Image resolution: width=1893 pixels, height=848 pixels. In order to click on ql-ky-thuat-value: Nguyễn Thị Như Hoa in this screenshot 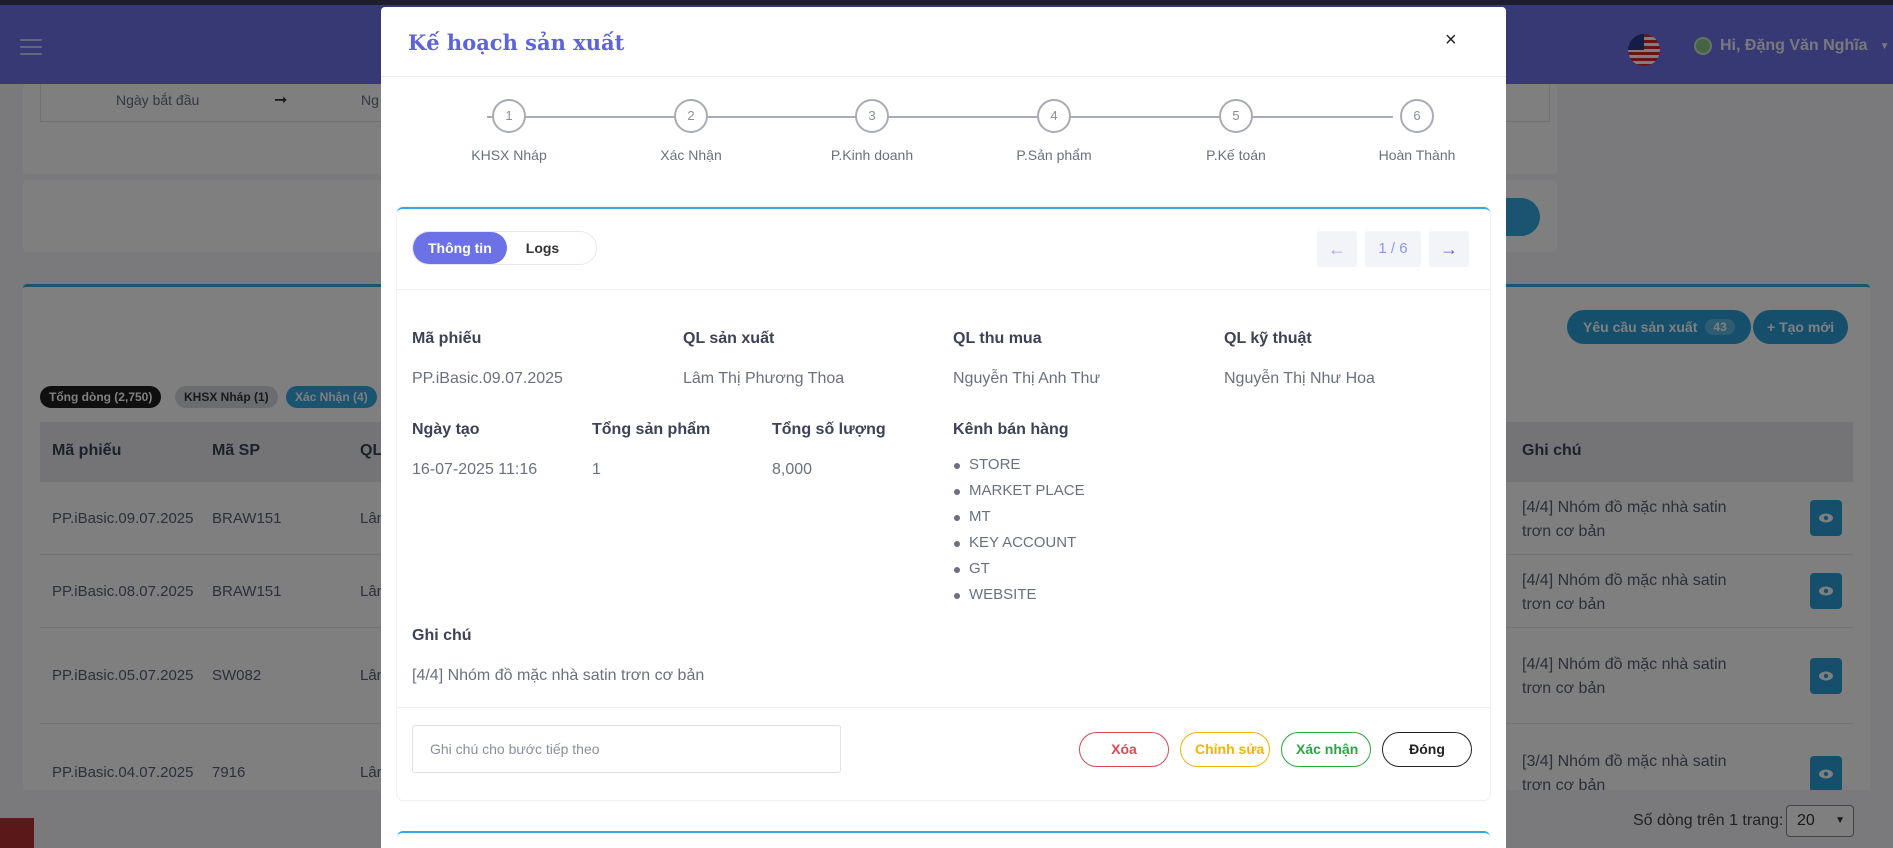, I will do `click(1299, 378)`.